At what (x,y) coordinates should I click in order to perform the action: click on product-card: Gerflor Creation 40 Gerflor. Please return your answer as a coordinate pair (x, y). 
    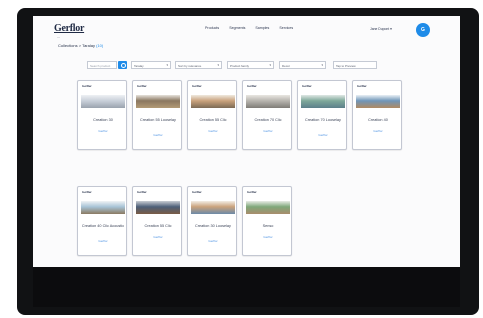
    Looking at the image, I should click on (377, 115).